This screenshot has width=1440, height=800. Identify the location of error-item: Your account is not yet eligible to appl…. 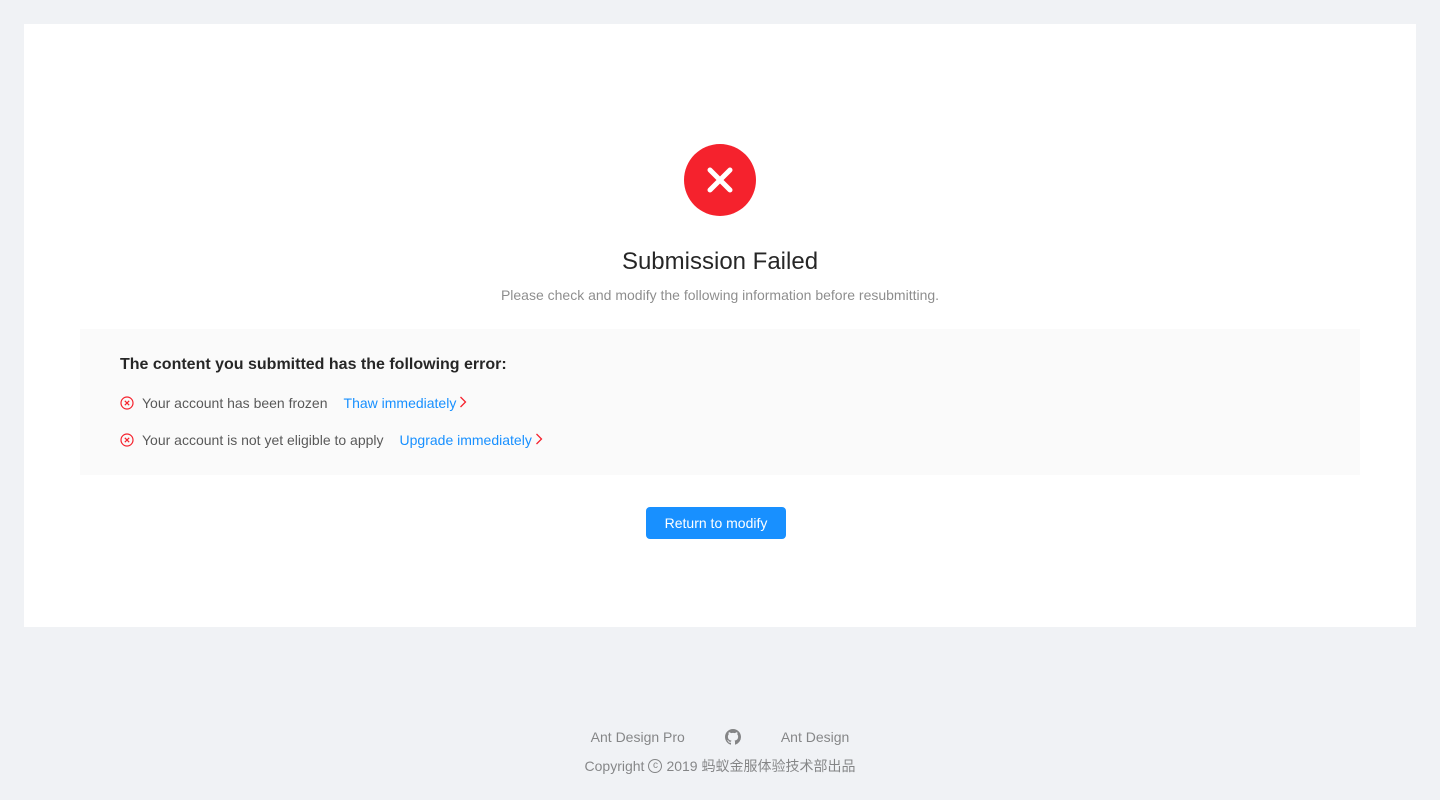
(720, 440).